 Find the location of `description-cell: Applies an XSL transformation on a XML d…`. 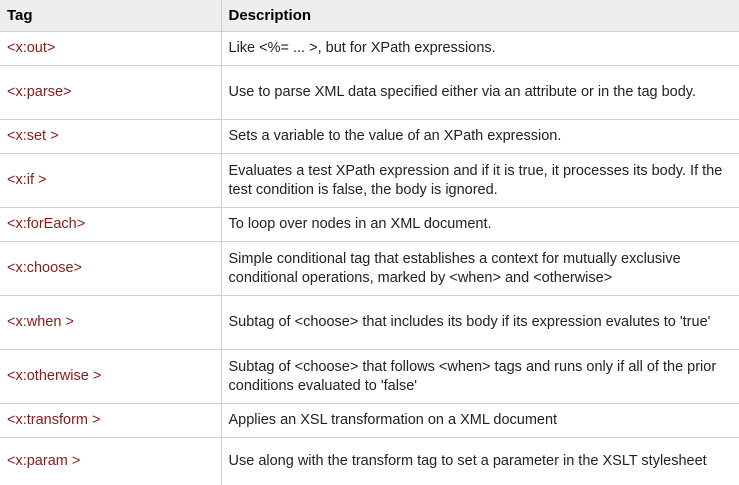

description-cell: Applies an XSL transformation on a XML d… is located at coordinates (479, 420).